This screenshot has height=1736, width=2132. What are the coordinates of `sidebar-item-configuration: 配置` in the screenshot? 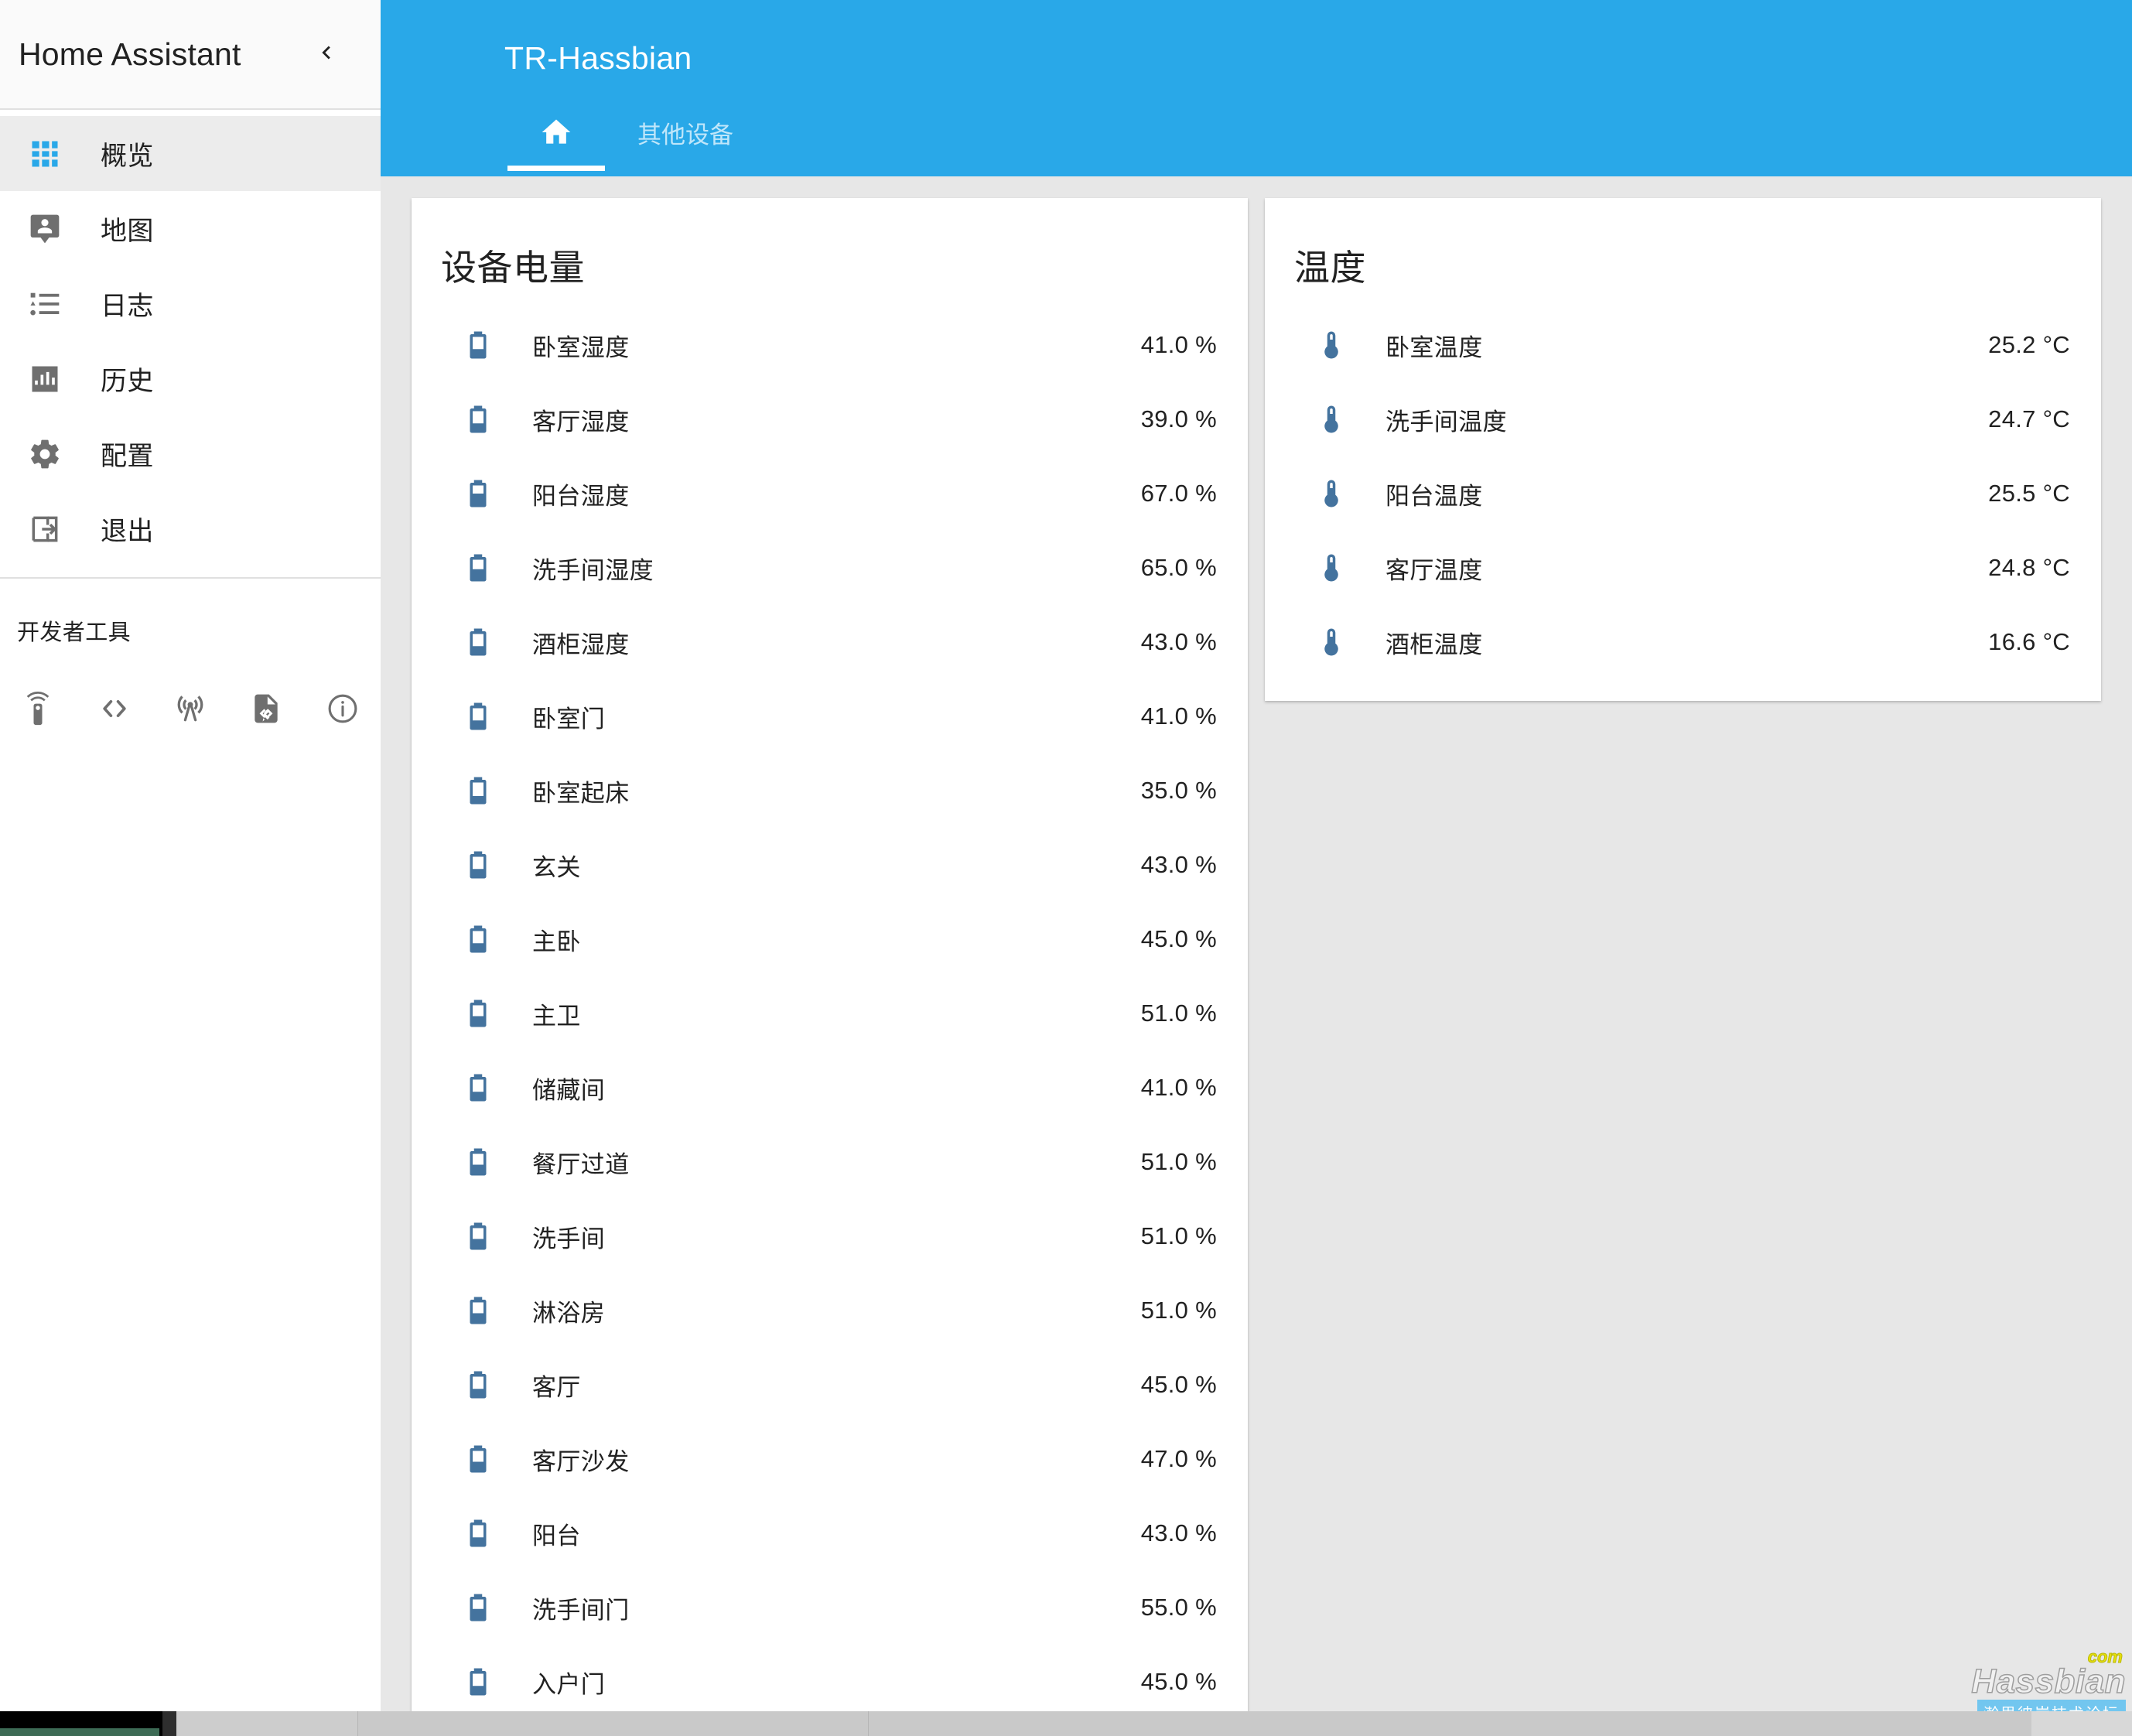 It's located at (190, 453).